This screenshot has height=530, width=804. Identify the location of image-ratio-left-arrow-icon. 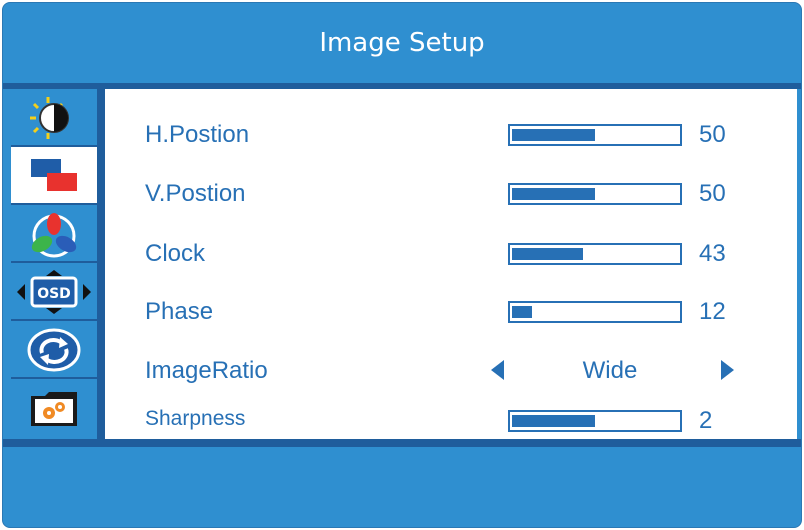
(497, 370).